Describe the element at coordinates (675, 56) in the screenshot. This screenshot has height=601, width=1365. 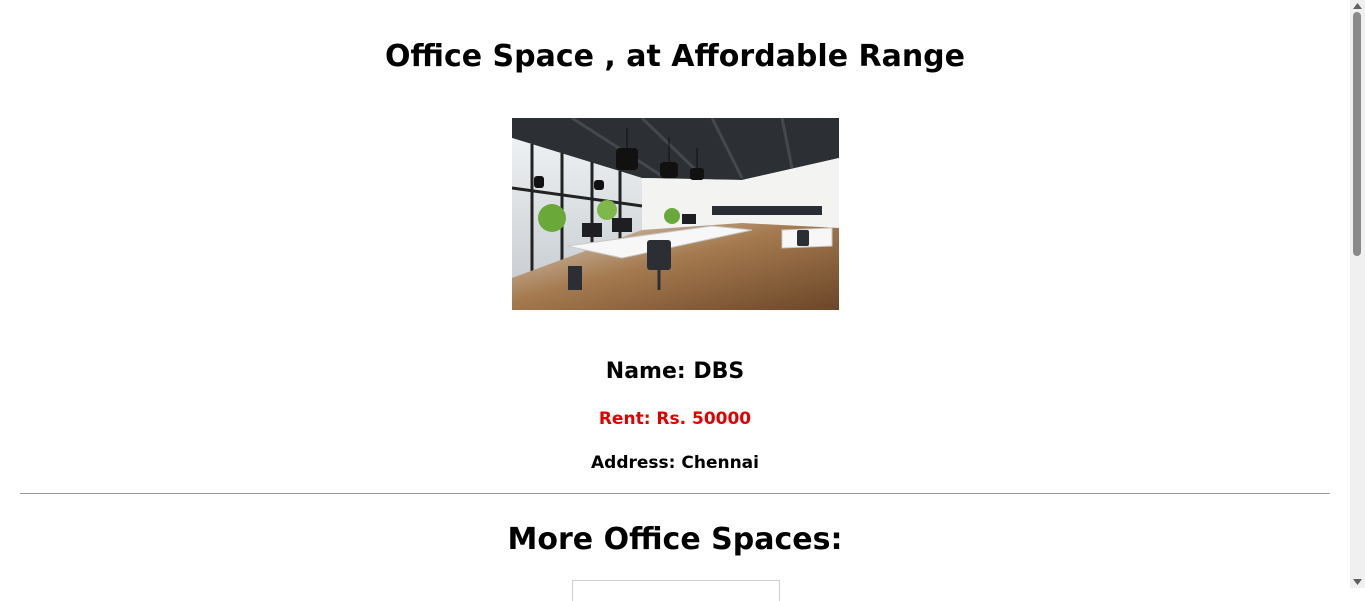
I see `page-title: Office Space , at Affordable Range` at that location.